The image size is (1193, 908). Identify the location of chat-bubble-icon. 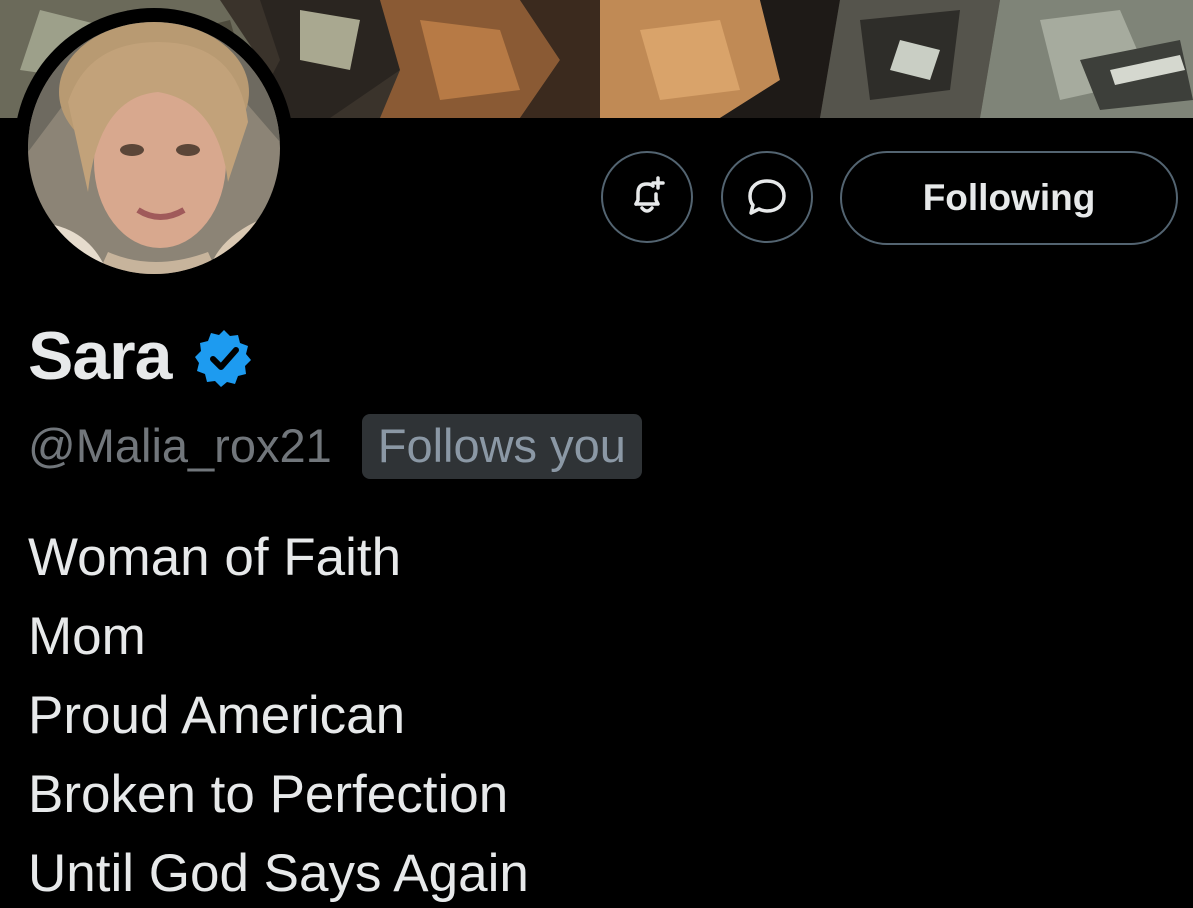
(767, 197).